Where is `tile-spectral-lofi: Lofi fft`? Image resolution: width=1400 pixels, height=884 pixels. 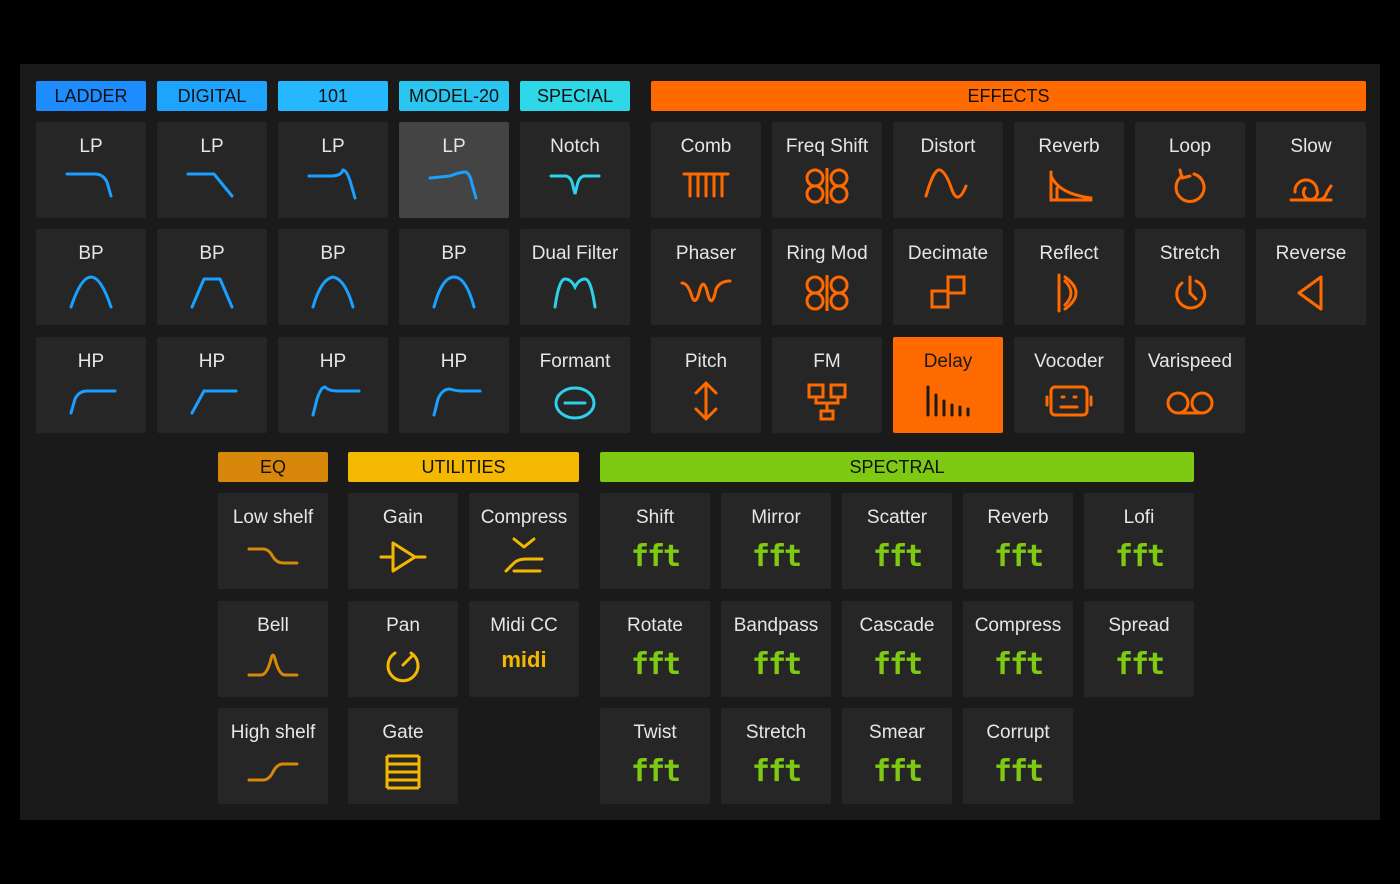 tile-spectral-lofi: Lofi fft is located at coordinates (1139, 541).